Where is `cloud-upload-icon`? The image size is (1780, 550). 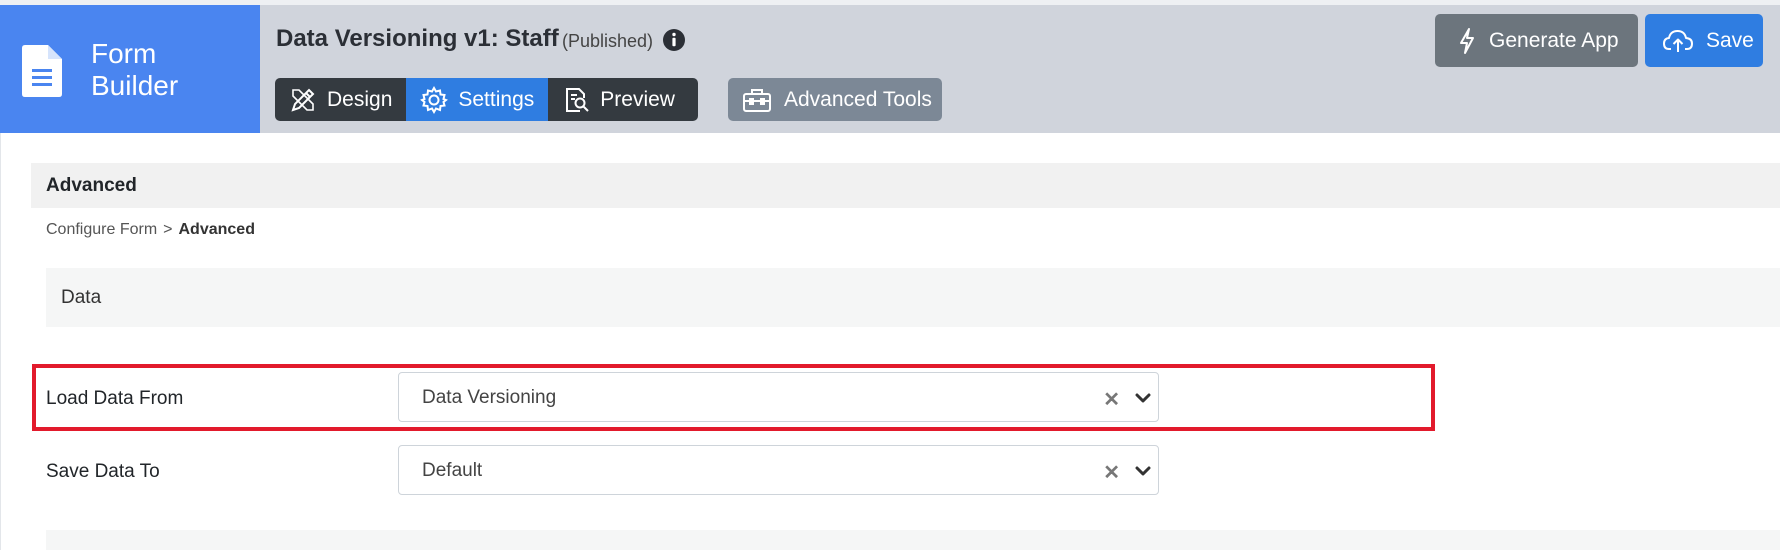
cloud-upload-icon is located at coordinates (1678, 40).